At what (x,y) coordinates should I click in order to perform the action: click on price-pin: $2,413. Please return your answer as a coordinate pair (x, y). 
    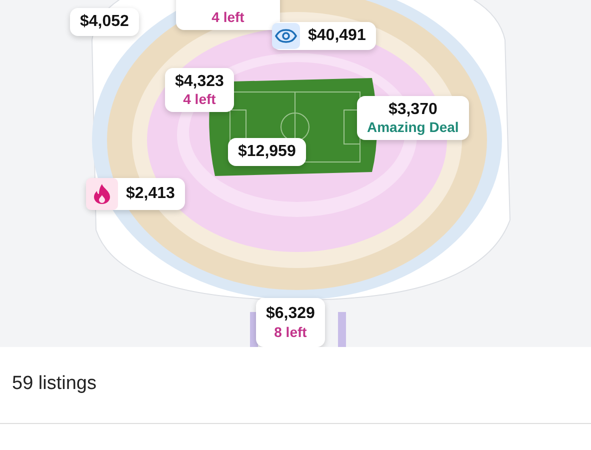
    Looking at the image, I should click on (135, 194).